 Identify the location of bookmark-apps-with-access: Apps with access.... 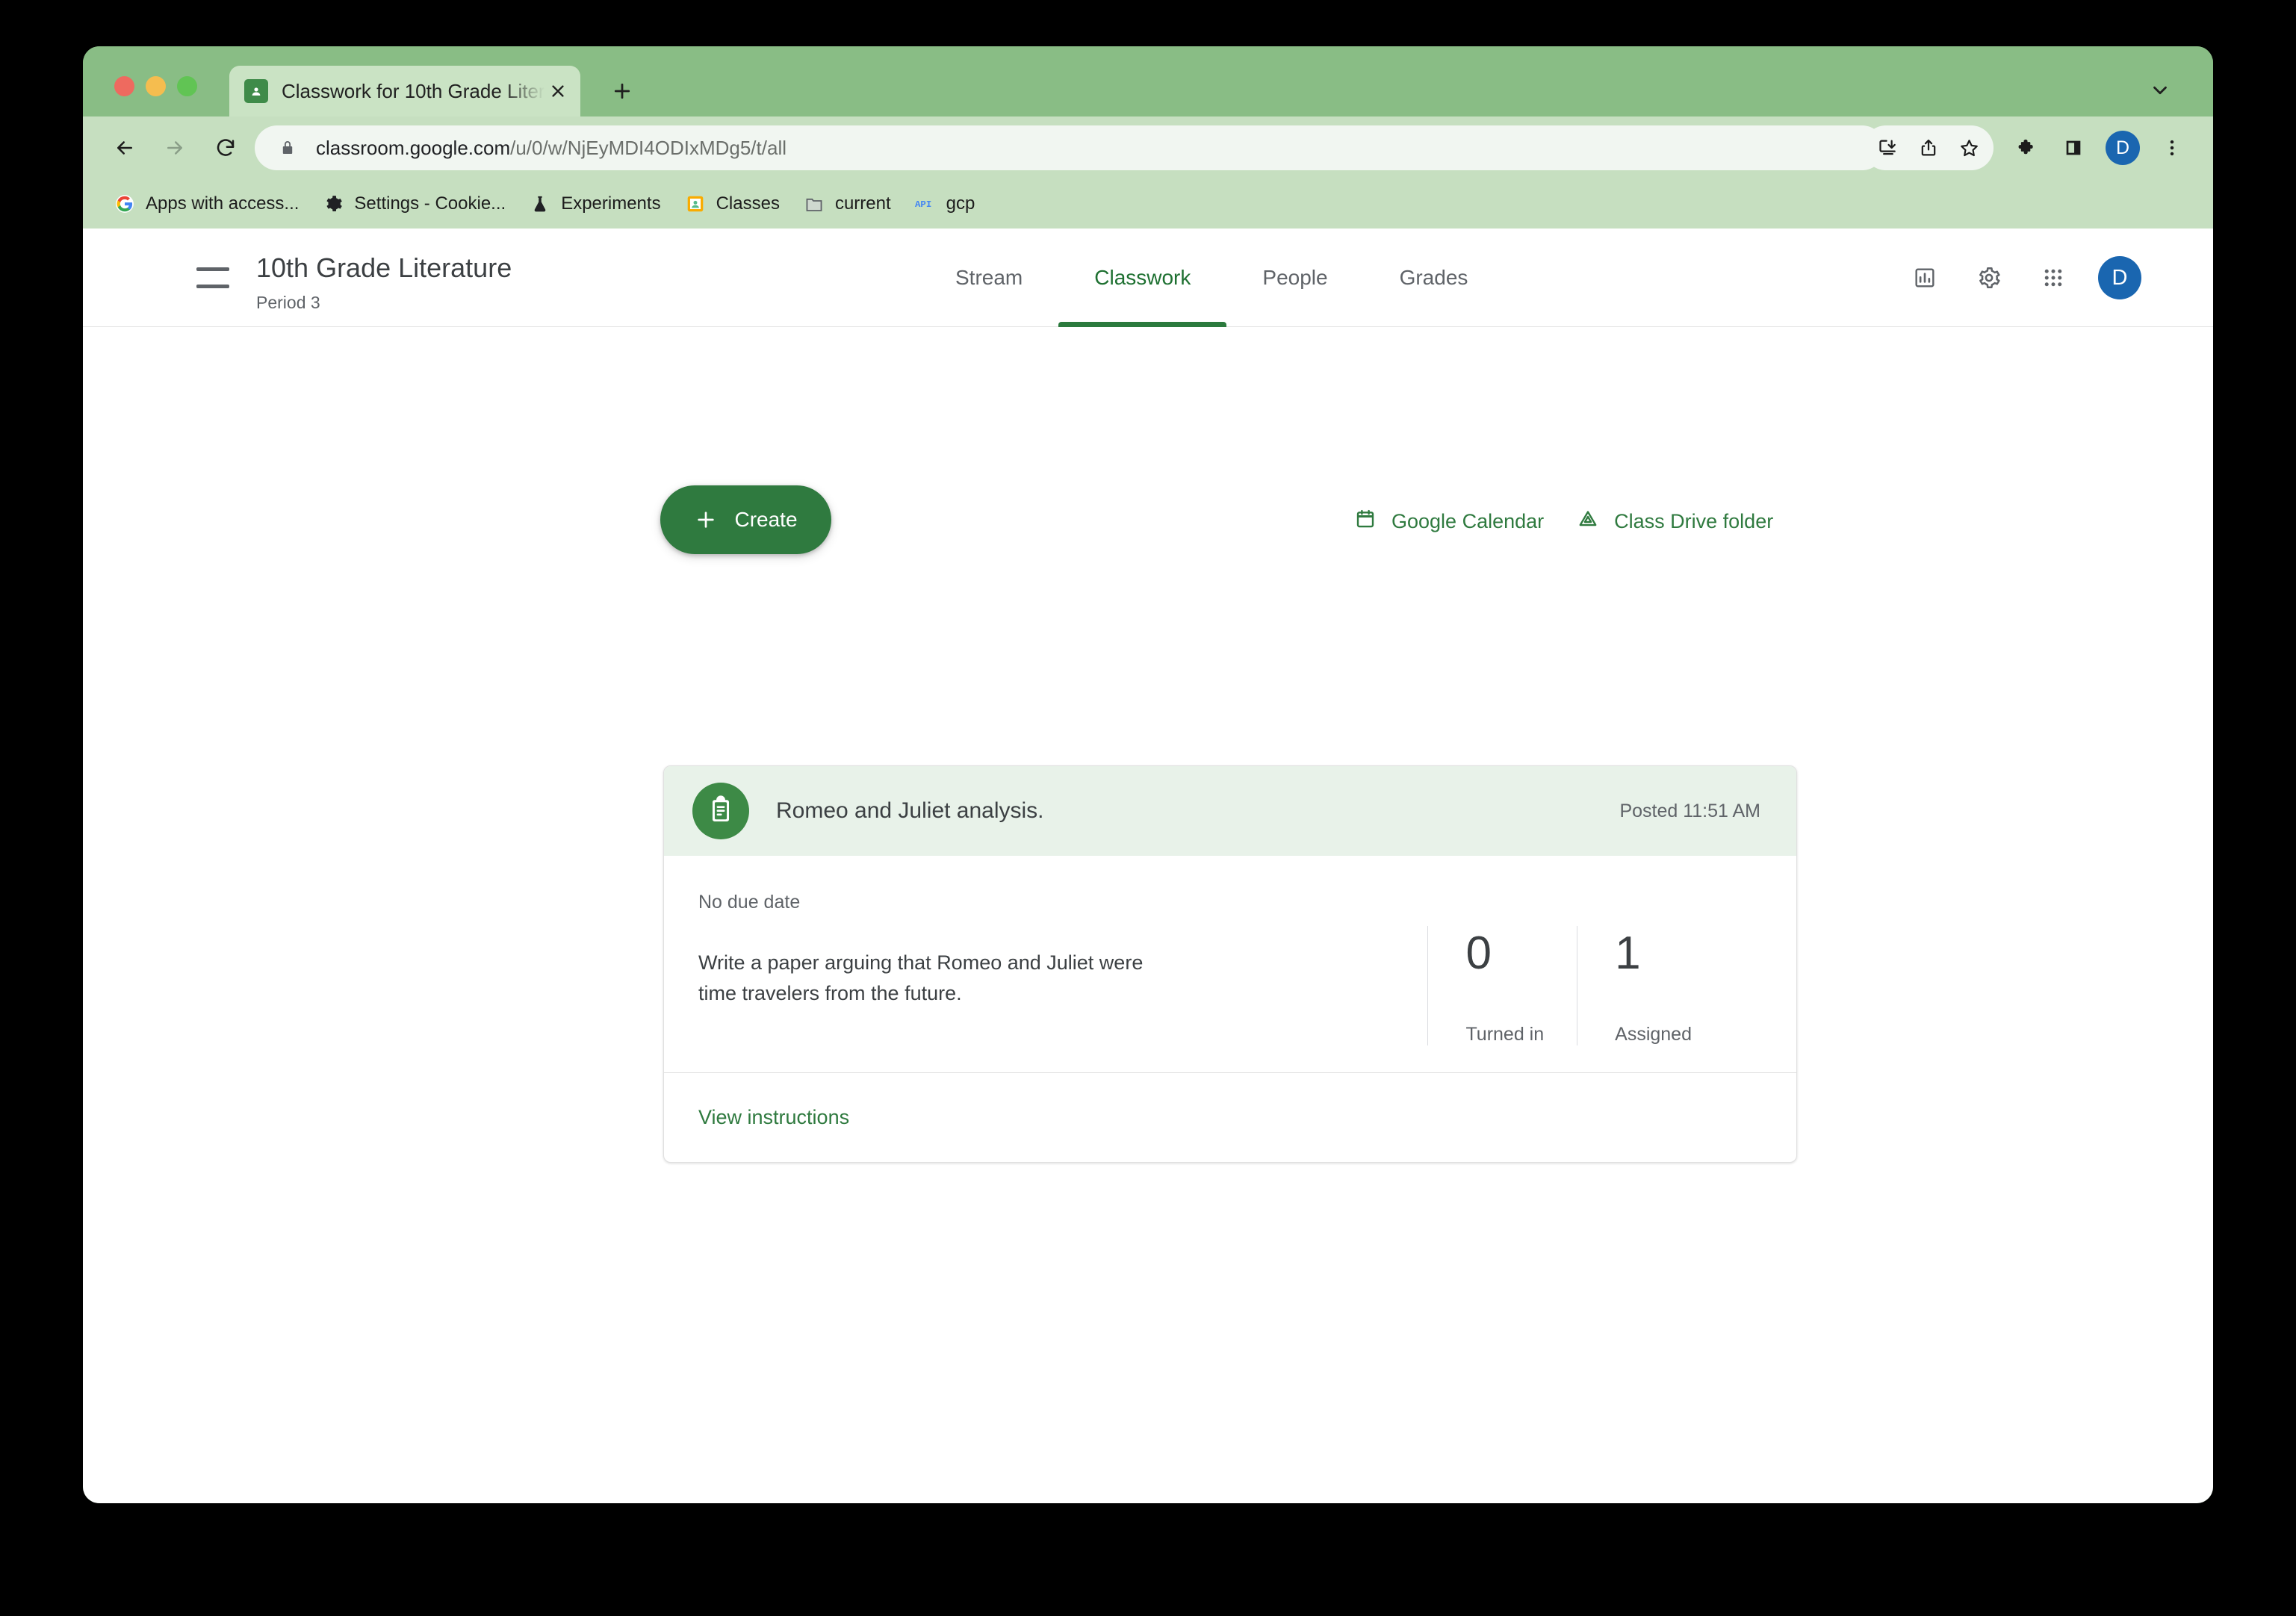
(207, 204).